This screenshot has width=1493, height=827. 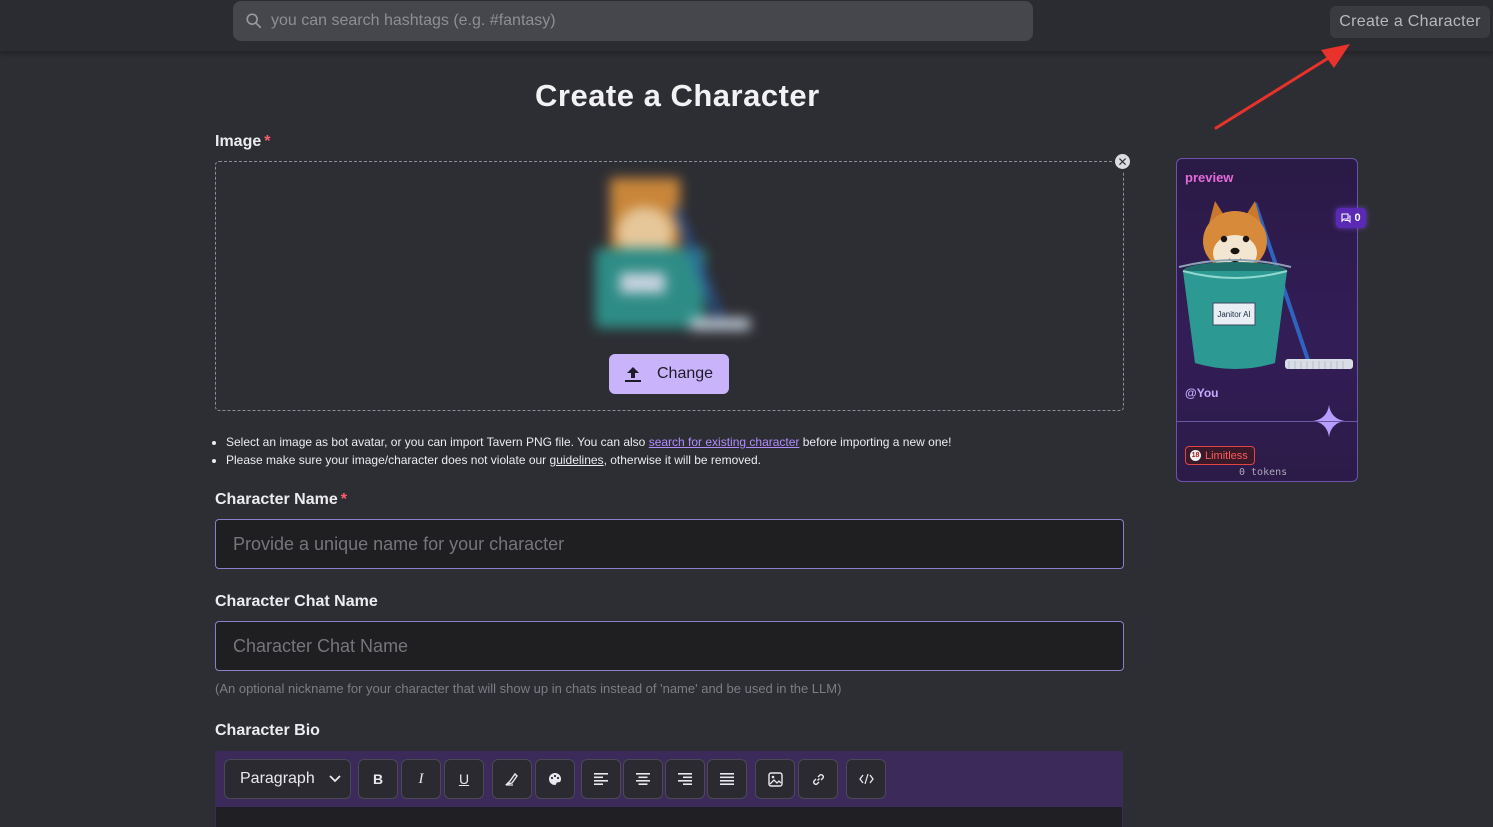 What do you see at coordinates (577, 460) in the screenshot?
I see `guidelines-link: guidelines` at bounding box center [577, 460].